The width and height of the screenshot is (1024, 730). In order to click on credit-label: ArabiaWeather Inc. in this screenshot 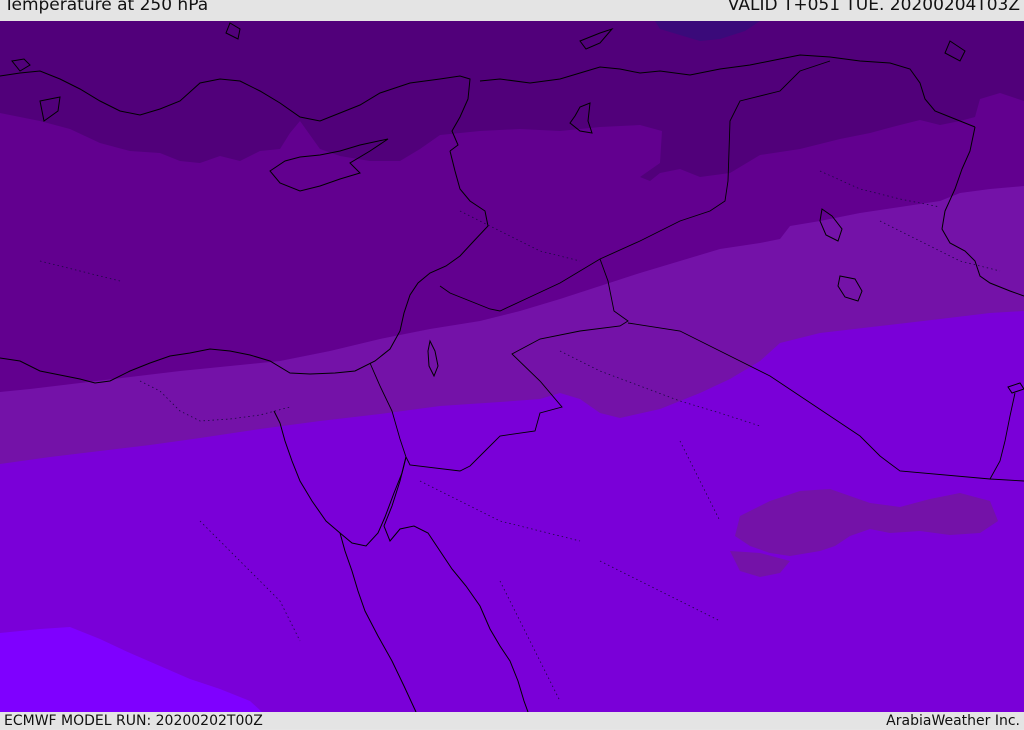, I will do `click(953, 721)`.